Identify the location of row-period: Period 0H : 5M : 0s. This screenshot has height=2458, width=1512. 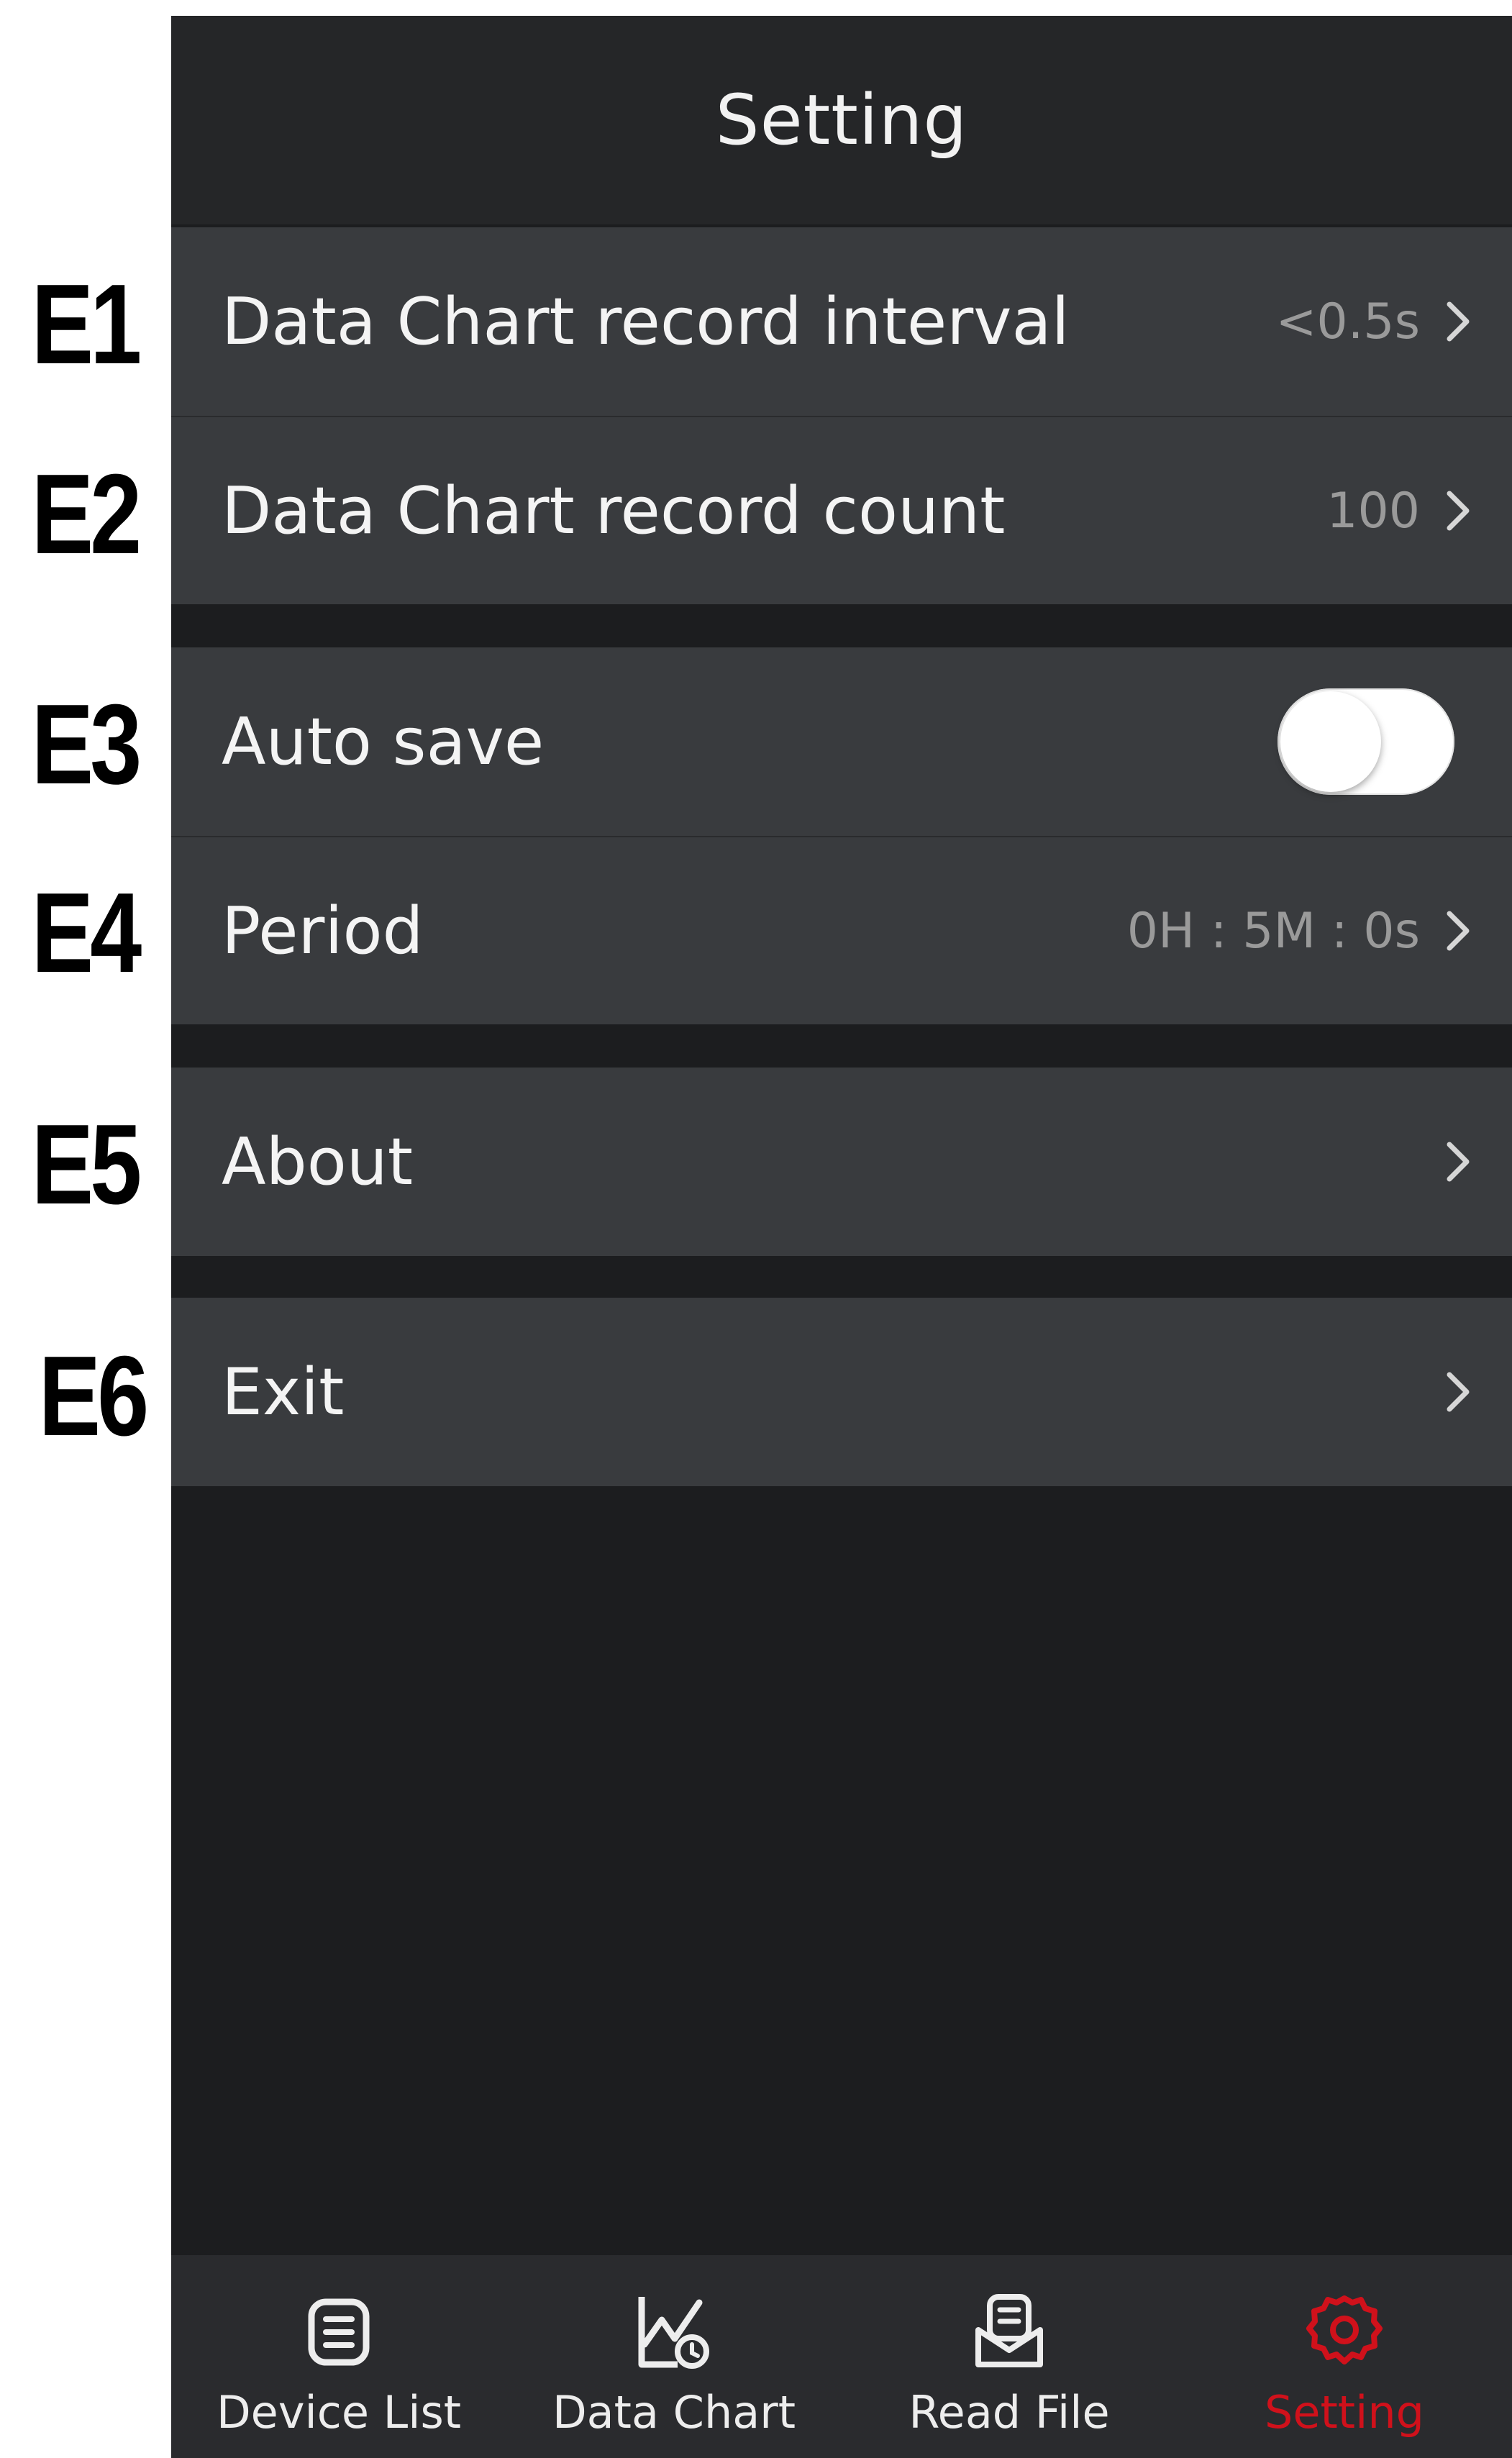
(841, 930).